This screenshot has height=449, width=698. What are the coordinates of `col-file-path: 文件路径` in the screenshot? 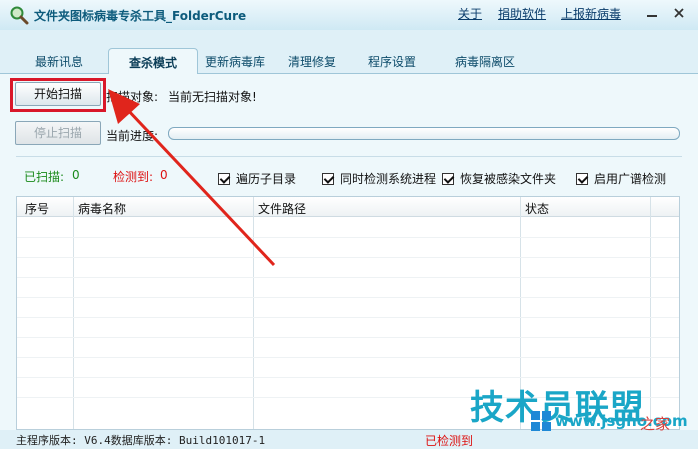 It's located at (282, 208).